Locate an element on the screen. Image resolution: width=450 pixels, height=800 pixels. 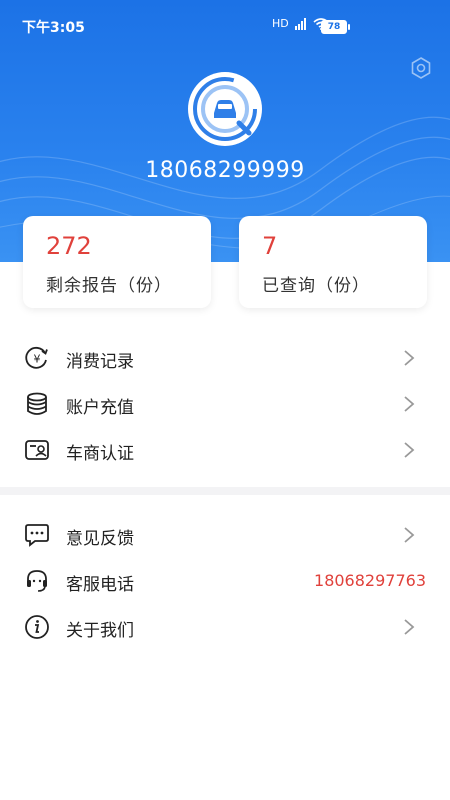
remaining-reports-card: 272 剩余报告（份） is located at coordinates (117, 262).